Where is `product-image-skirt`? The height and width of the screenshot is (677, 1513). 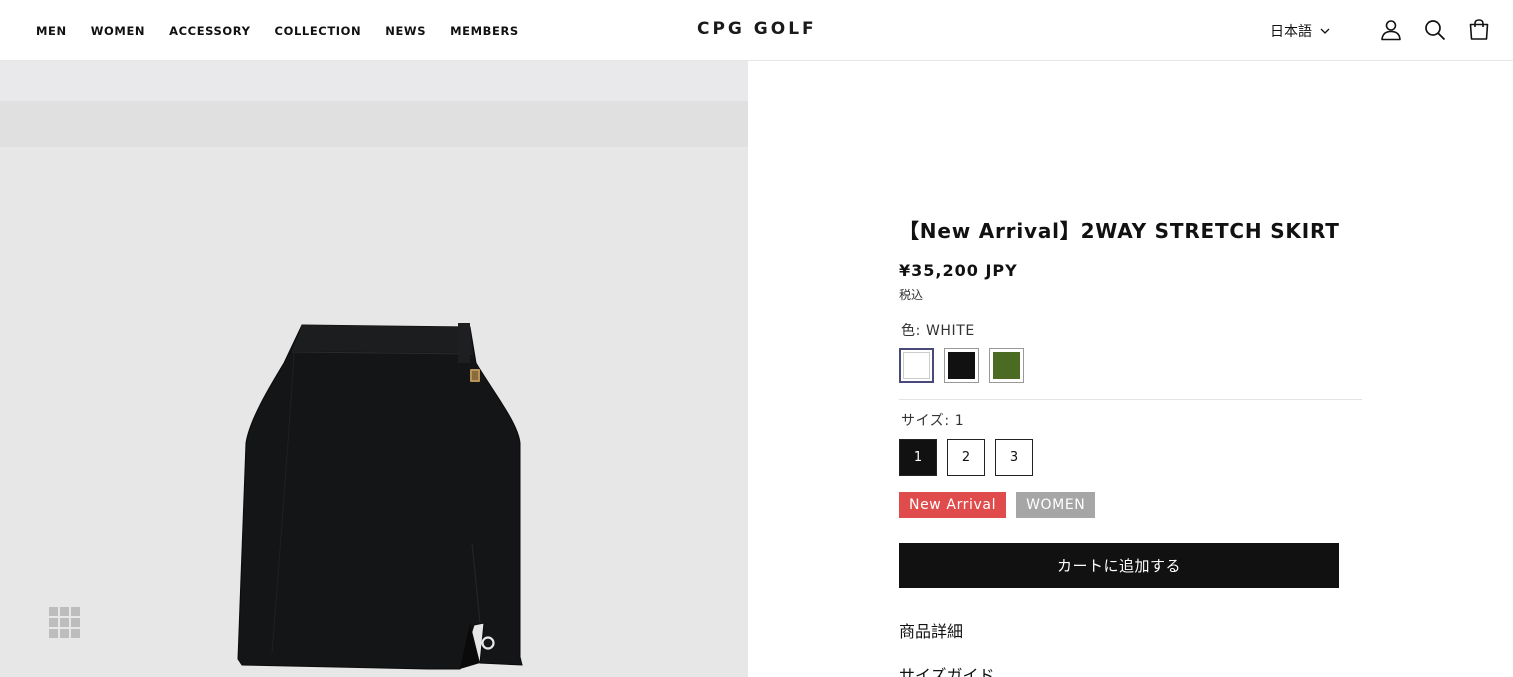 product-image-skirt is located at coordinates (380, 496).